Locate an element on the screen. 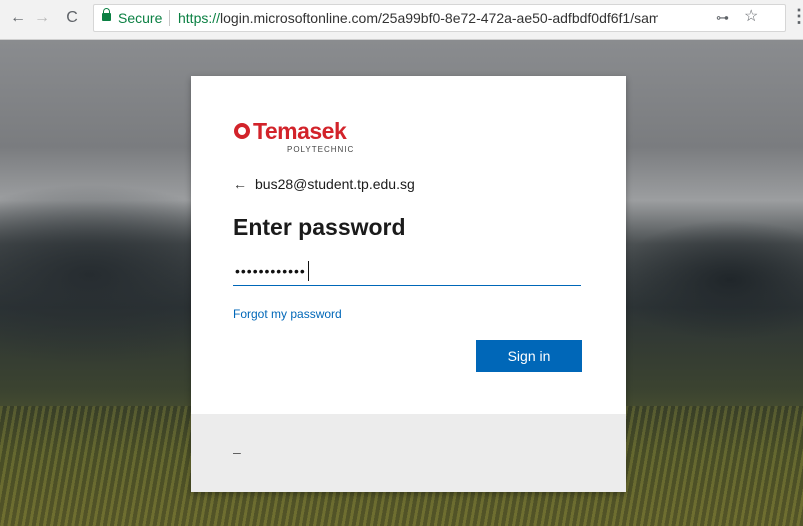 The width and height of the screenshot is (803, 526). text-caret is located at coordinates (308, 271).